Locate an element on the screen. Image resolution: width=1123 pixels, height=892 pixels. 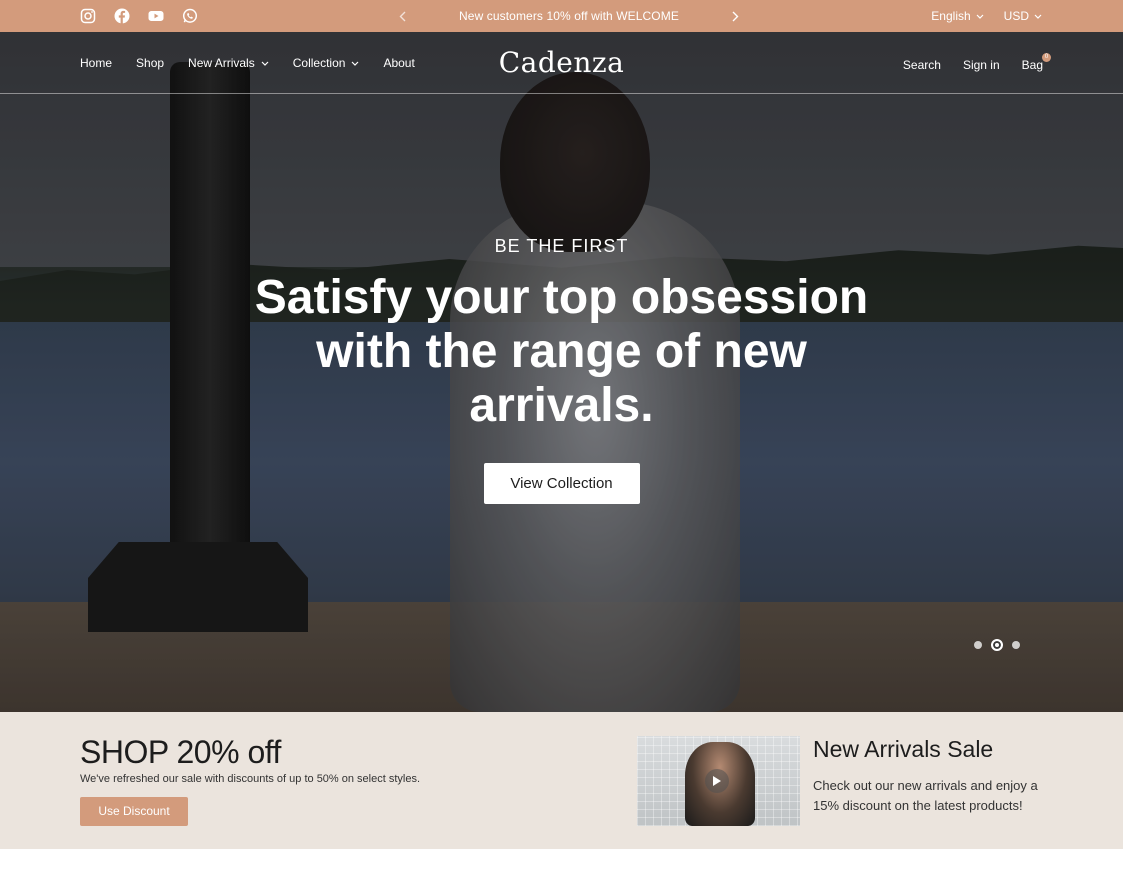
youtube-icon is located at coordinates (156, 16).